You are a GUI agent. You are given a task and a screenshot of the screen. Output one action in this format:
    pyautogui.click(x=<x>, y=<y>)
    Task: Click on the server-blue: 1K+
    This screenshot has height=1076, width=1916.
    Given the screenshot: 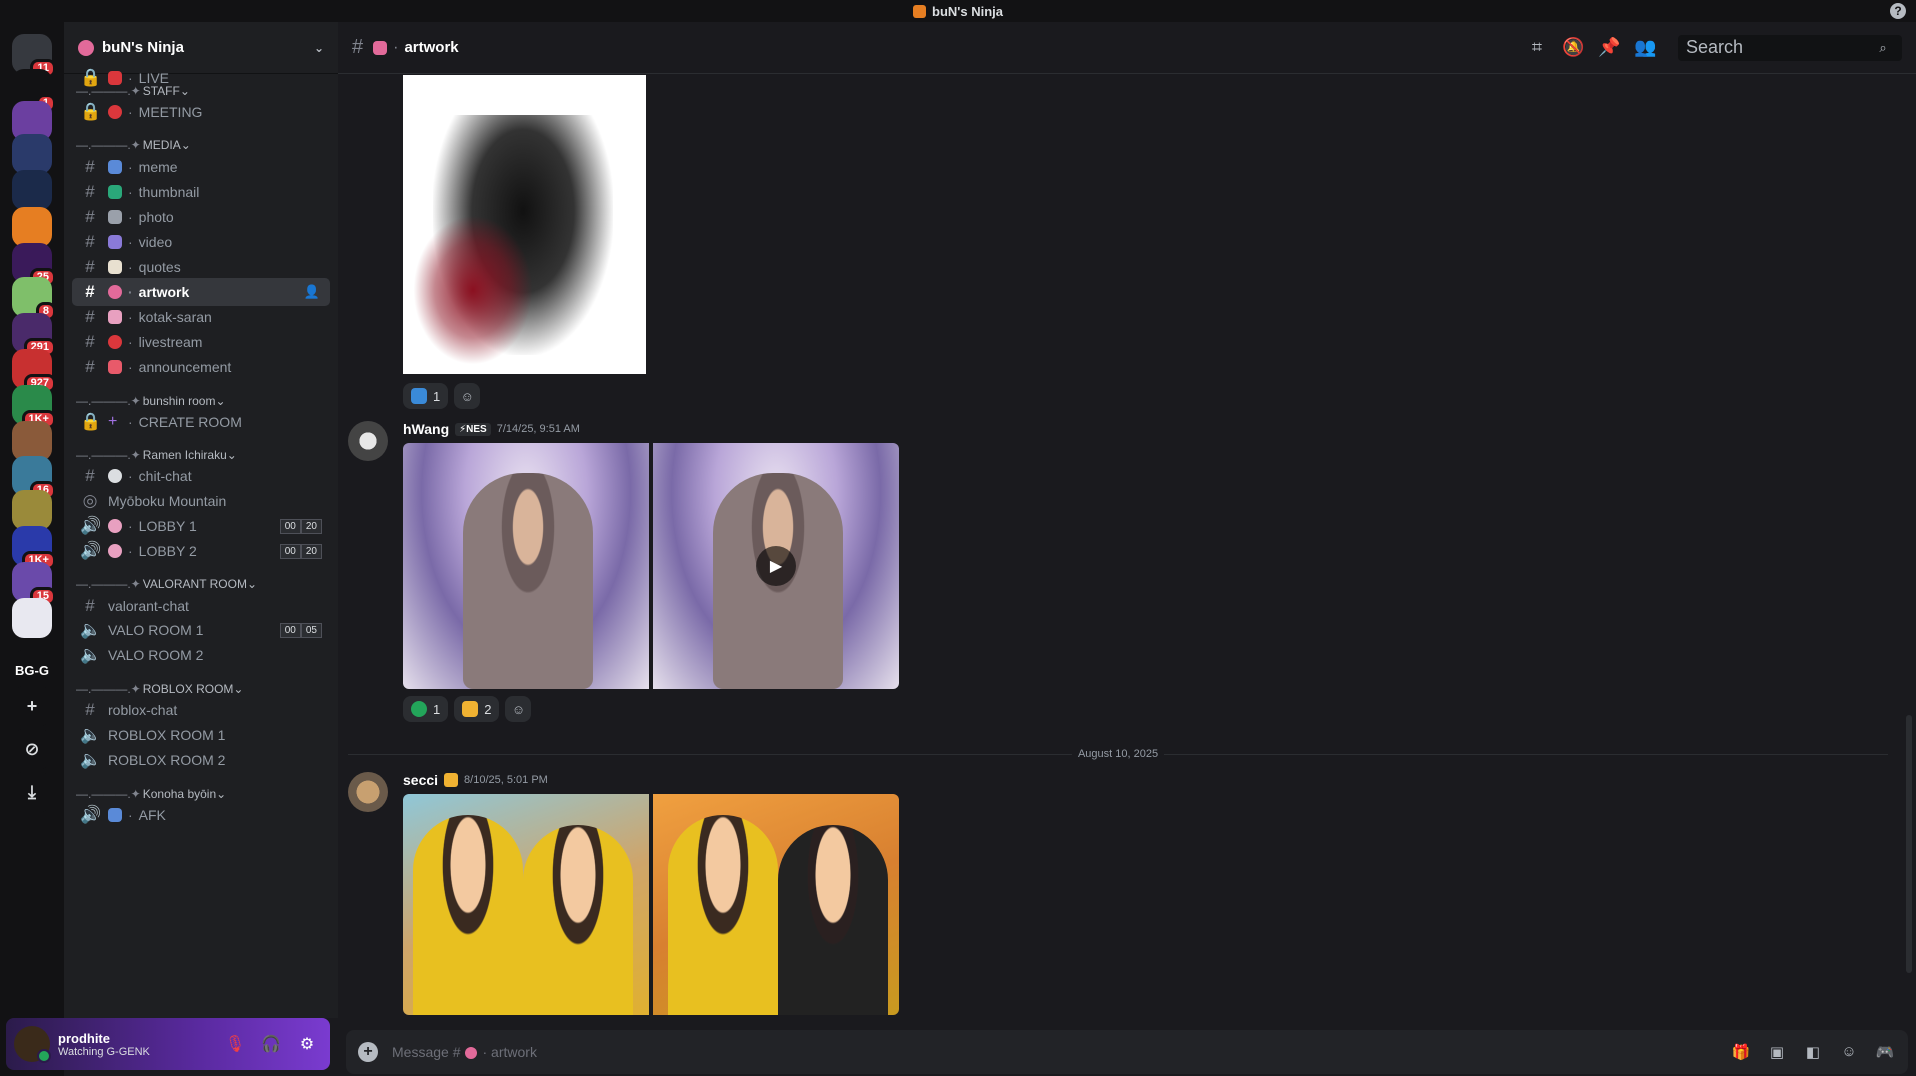 What is the action you would take?
    pyautogui.click(x=34, y=548)
    